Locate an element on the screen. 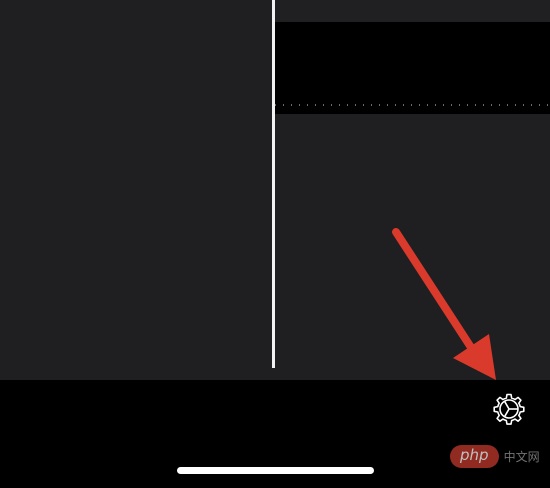 The width and height of the screenshot is (550, 488). gear-icon is located at coordinates (509, 409).